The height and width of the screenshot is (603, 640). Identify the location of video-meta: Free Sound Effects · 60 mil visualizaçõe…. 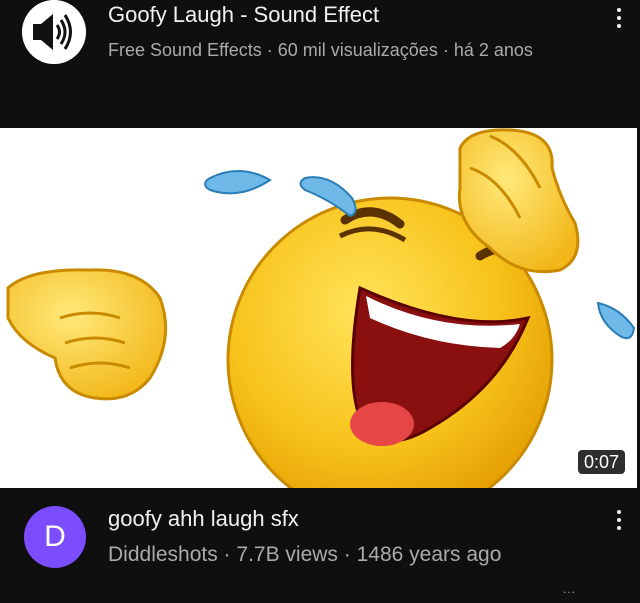
(320, 50).